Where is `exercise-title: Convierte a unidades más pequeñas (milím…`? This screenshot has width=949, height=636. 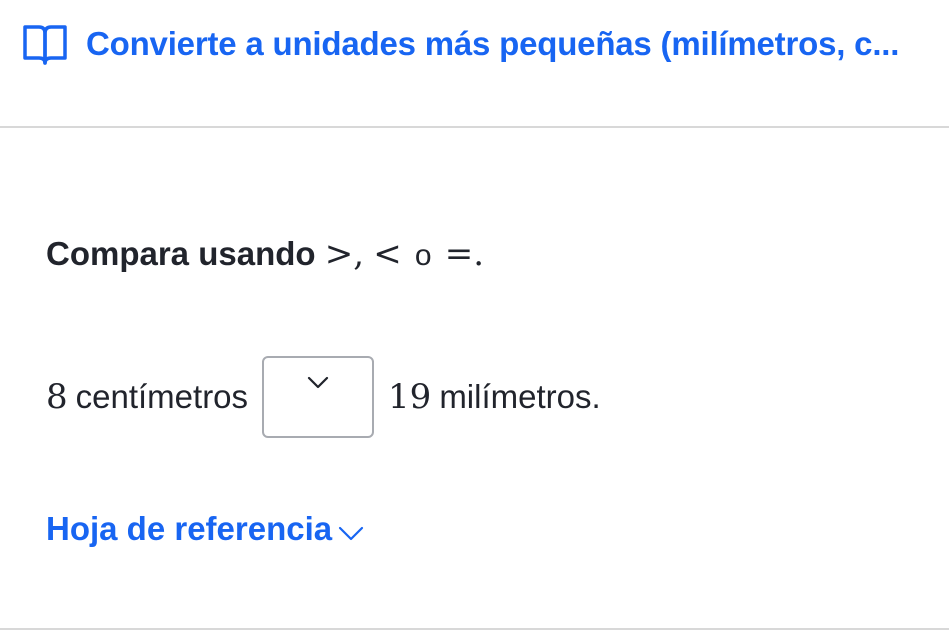 exercise-title: Convierte a unidades más pequeñas (milím… is located at coordinates (493, 43).